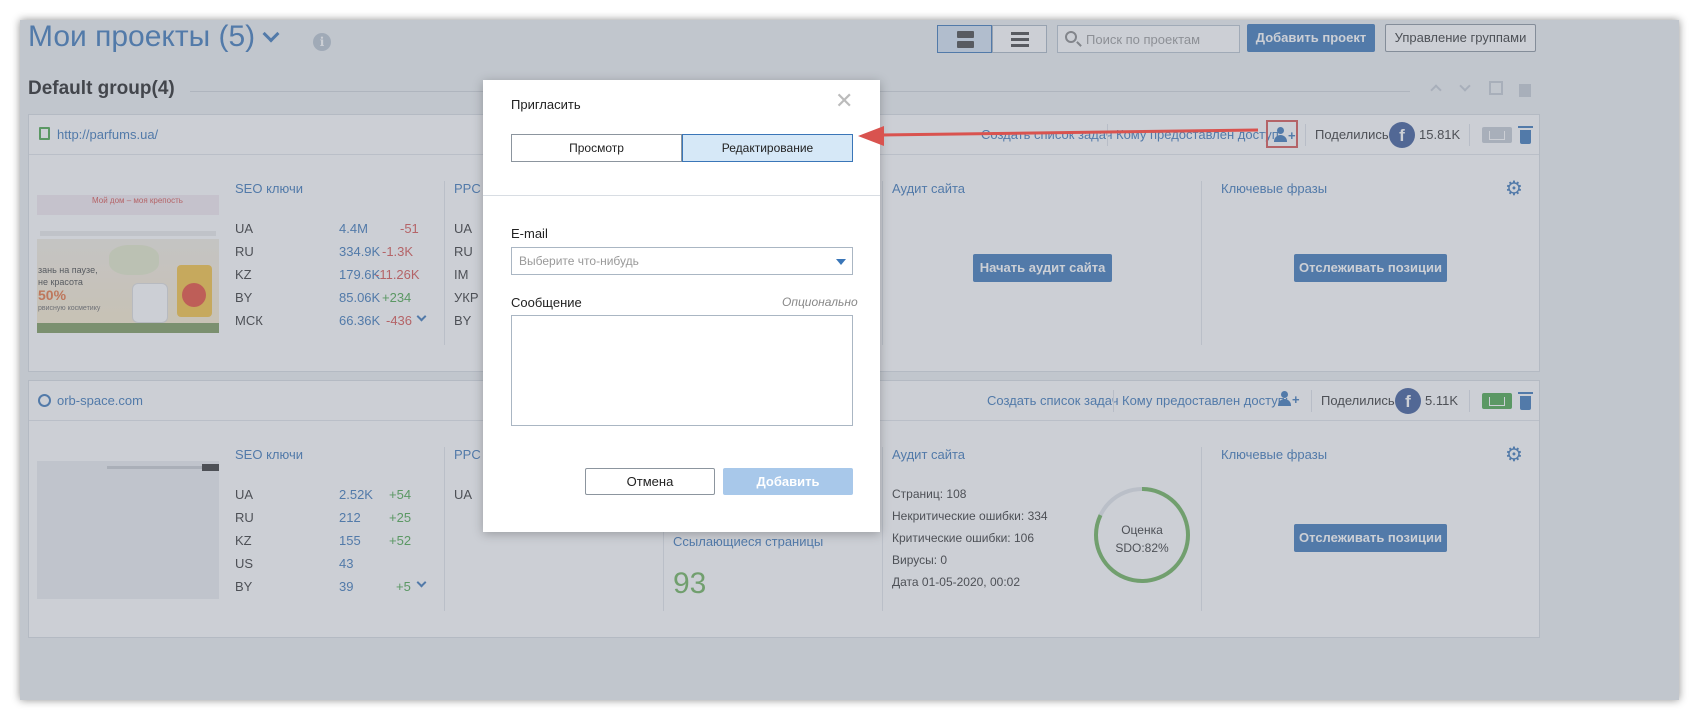 This screenshot has width=1699, height=720. What do you see at coordinates (844, 101) in the screenshot?
I see `close-icon: ✕` at bounding box center [844, 101].